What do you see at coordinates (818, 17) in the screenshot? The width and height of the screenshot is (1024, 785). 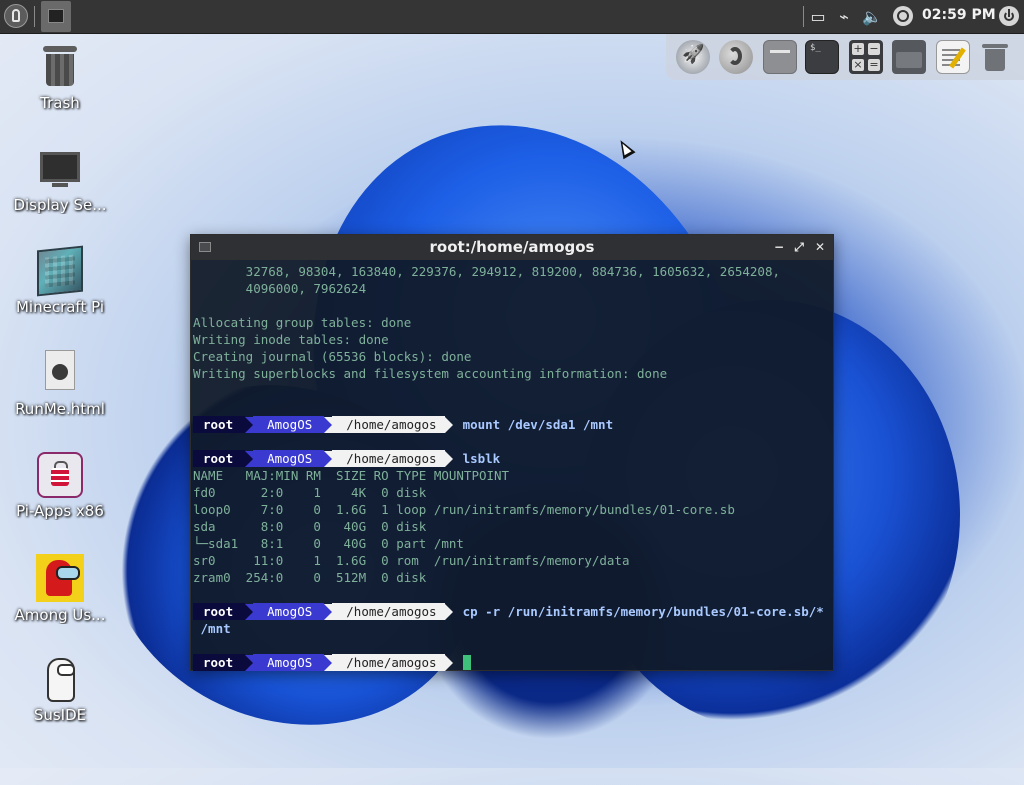 I see `screen-icon: ▭` at bounding box center [818, 17].